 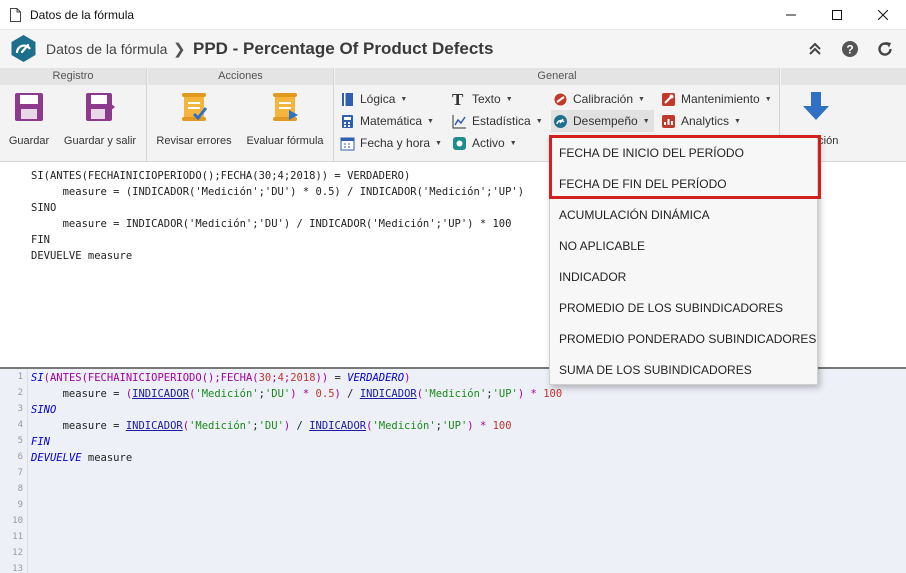 I want to click on menu-estadistica: Estadística ▼, so click(x=497, y=121).